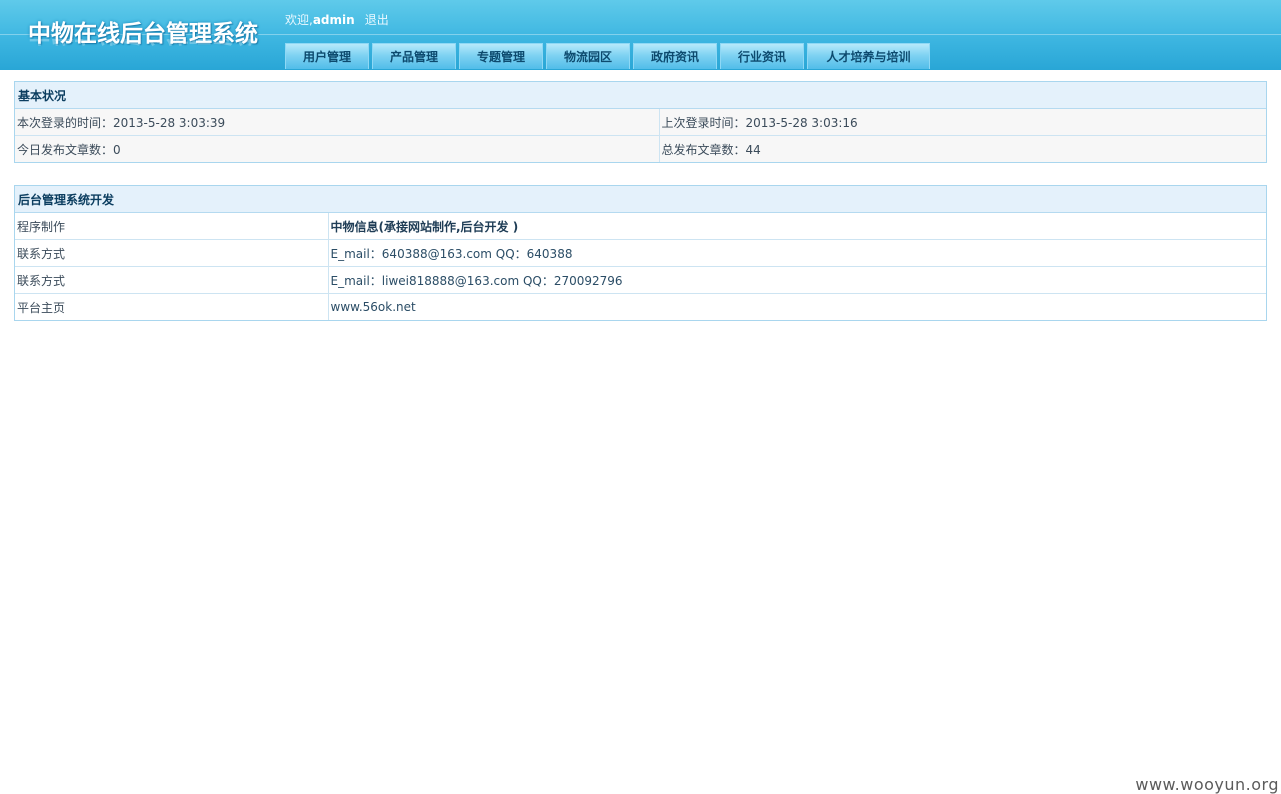 This screenshot has height=794, width=1281. Describe the element at coordinates (797, 280) in the screenshot. I see `row-value: E_mail：liwei818888@163.com QQ：270092796` at that location.